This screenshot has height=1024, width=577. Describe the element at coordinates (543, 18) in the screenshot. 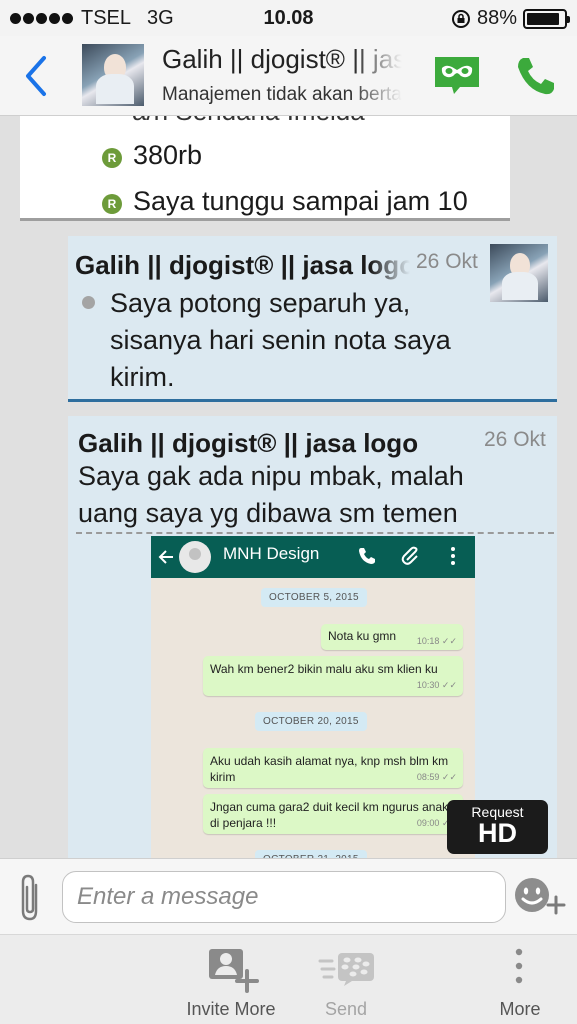

I see `battery-fill` at that location.